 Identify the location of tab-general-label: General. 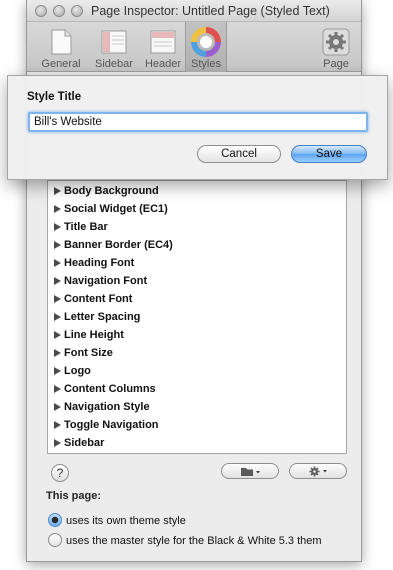
(61, 64).